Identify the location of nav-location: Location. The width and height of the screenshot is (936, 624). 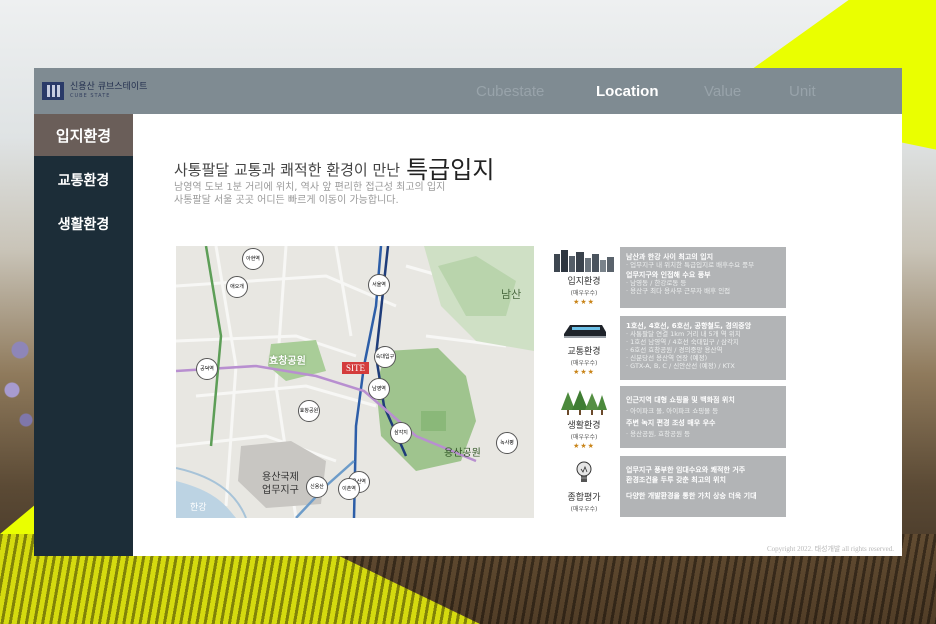
(627, 91).